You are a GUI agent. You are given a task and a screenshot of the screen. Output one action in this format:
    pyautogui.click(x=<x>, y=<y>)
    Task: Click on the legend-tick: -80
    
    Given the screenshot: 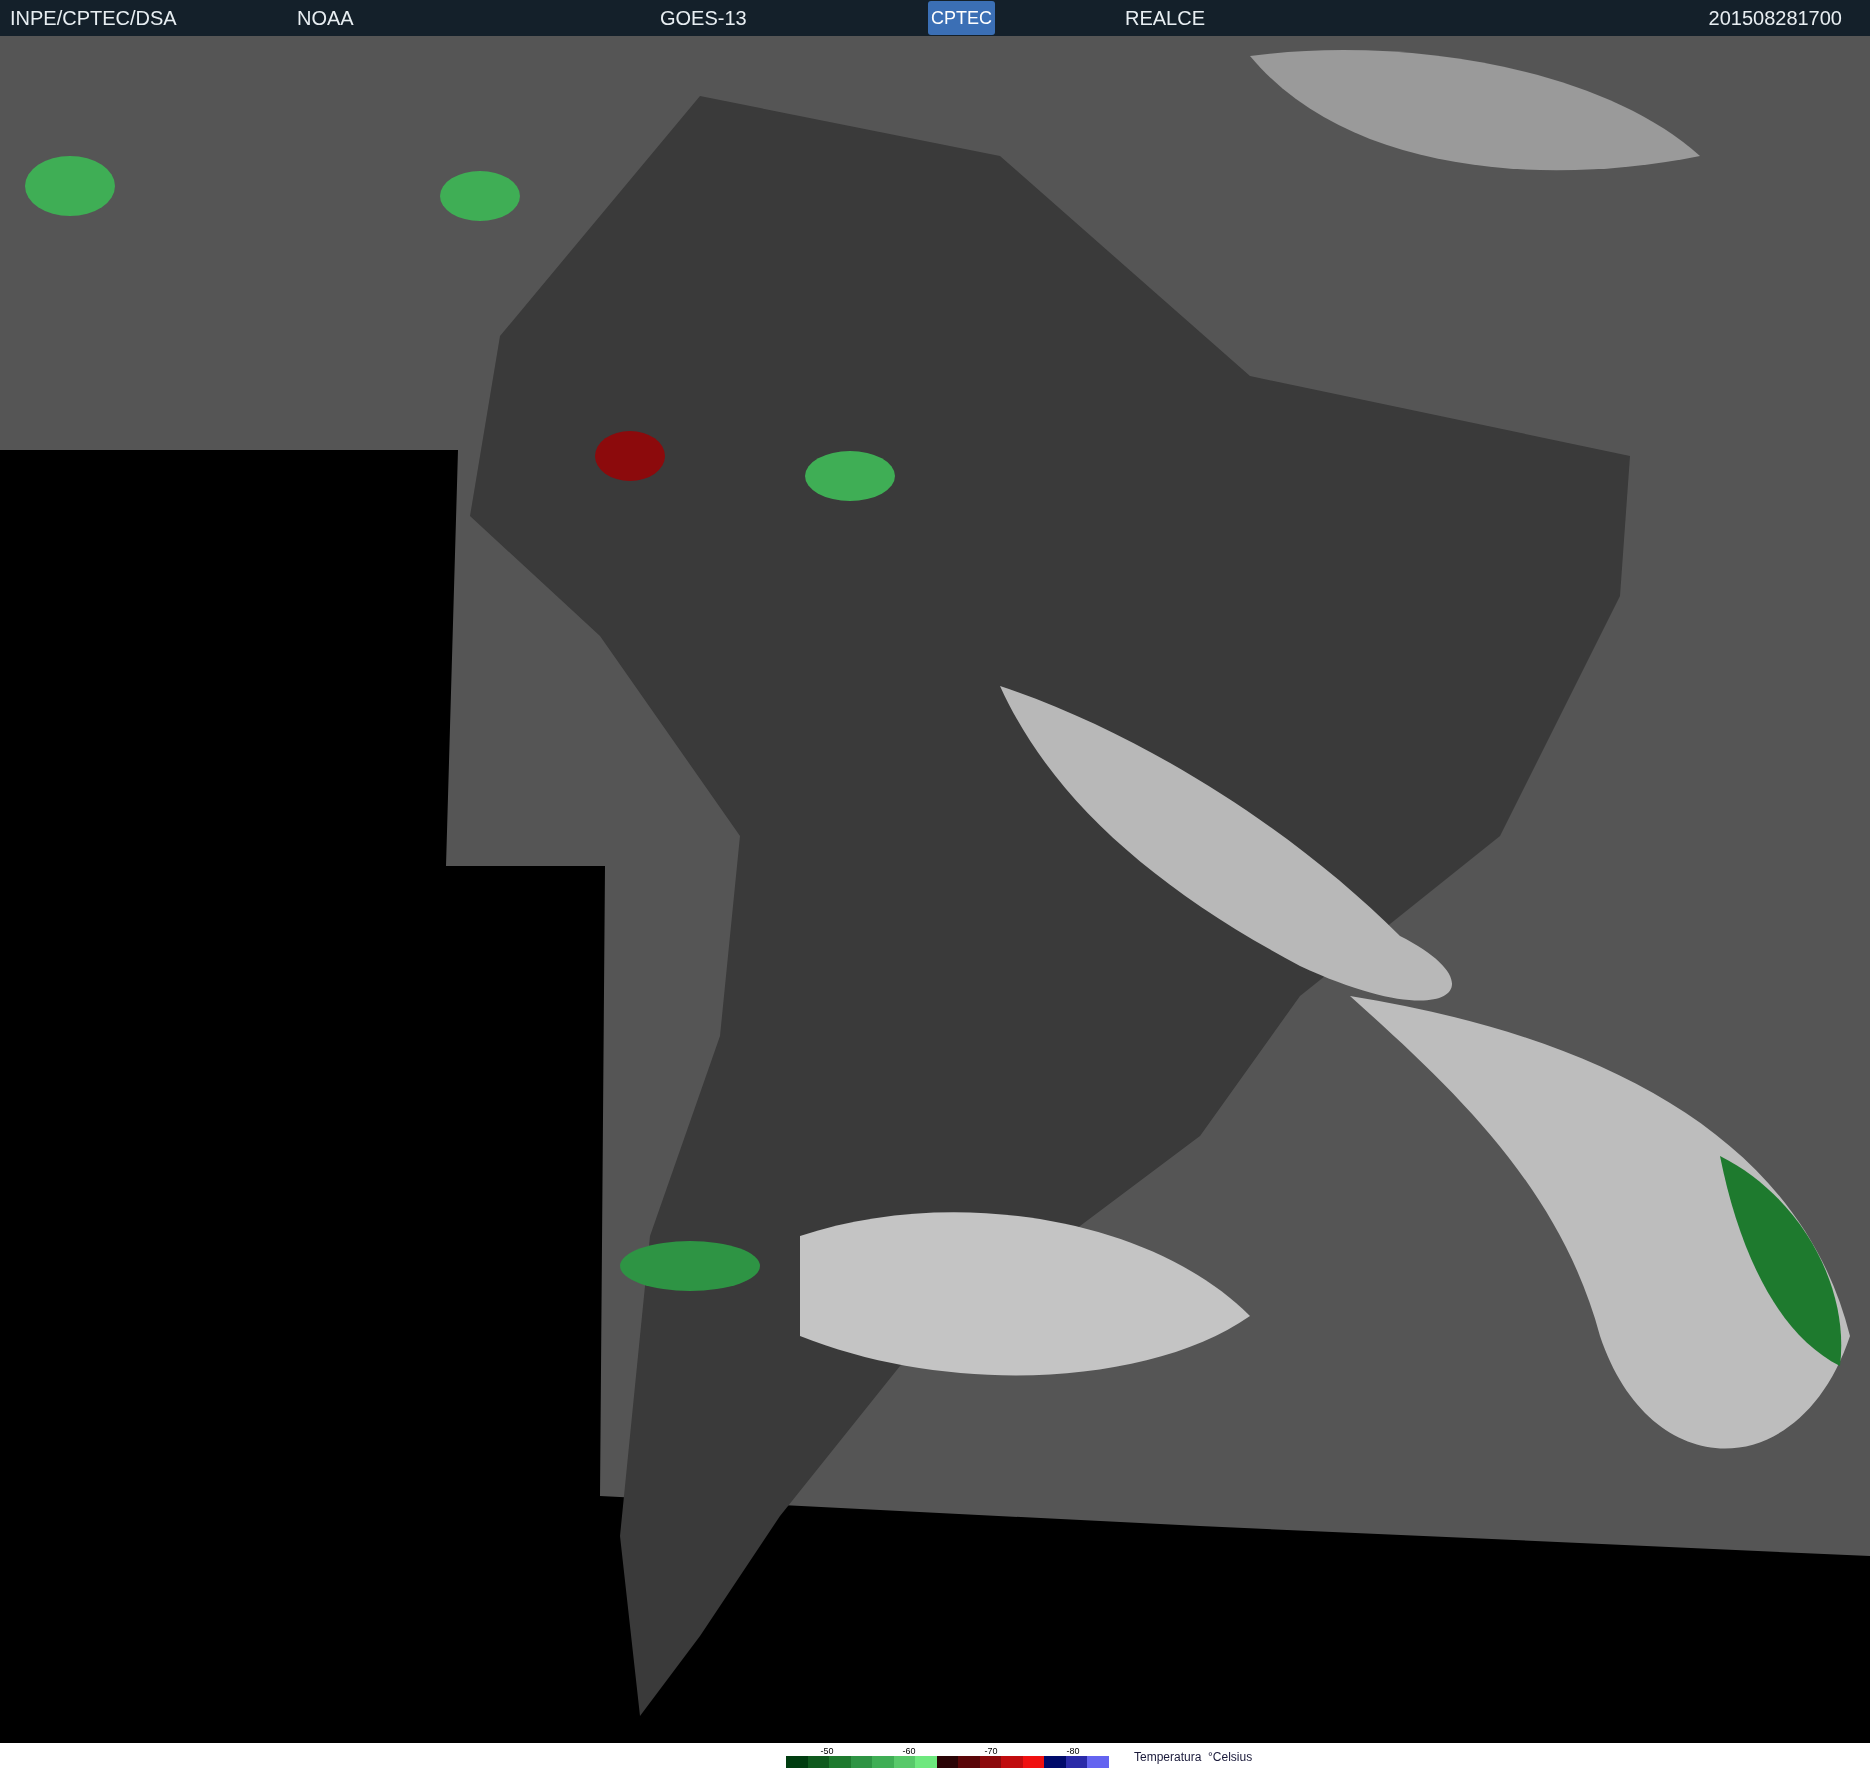 What is the action you would take?
    pyautogui.click(x=1073, y=1750)
    